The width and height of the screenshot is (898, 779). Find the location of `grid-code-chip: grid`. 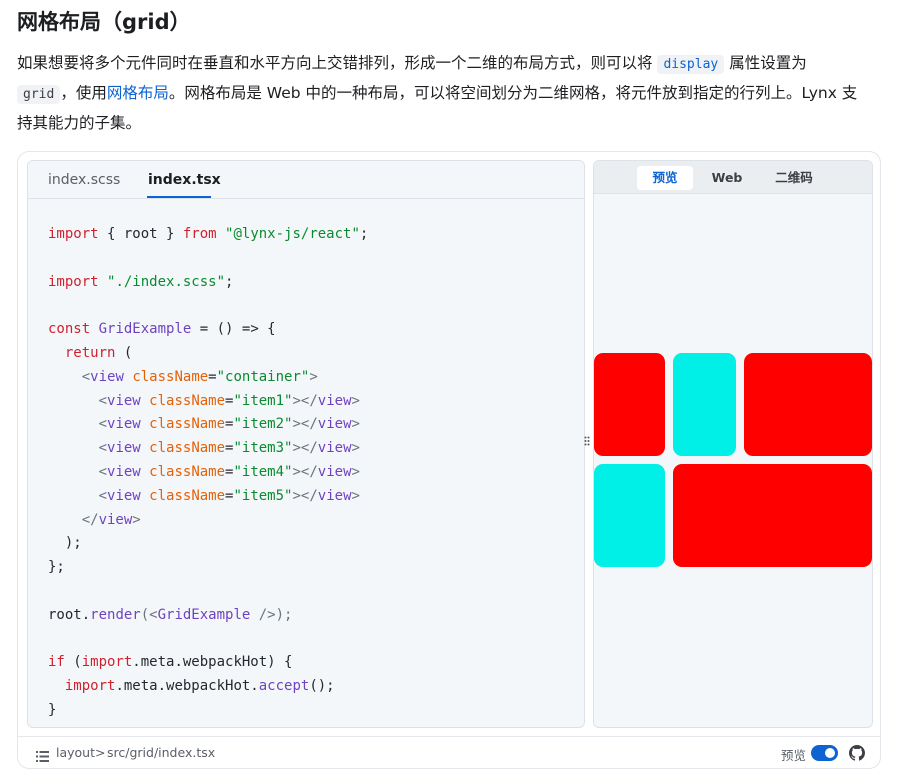

grid-code-chip: grid is located at coordinates (39, 94).